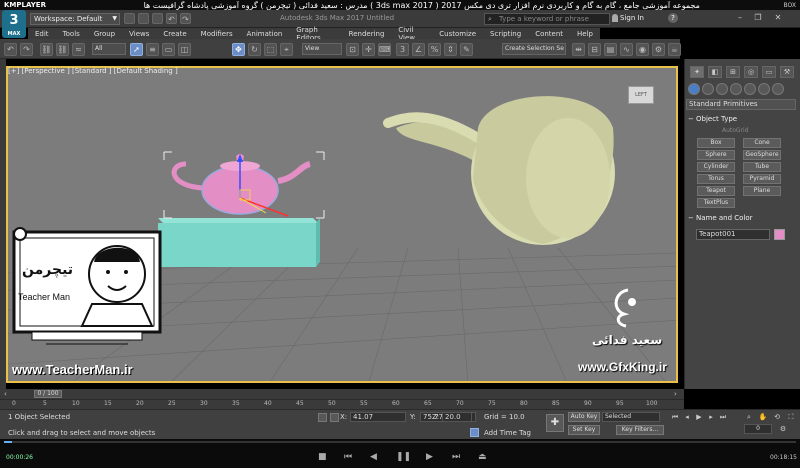 The width and height of the screenshot is (800, 468). I want to click on menu-scripting: Scripting, so click(505, 34).